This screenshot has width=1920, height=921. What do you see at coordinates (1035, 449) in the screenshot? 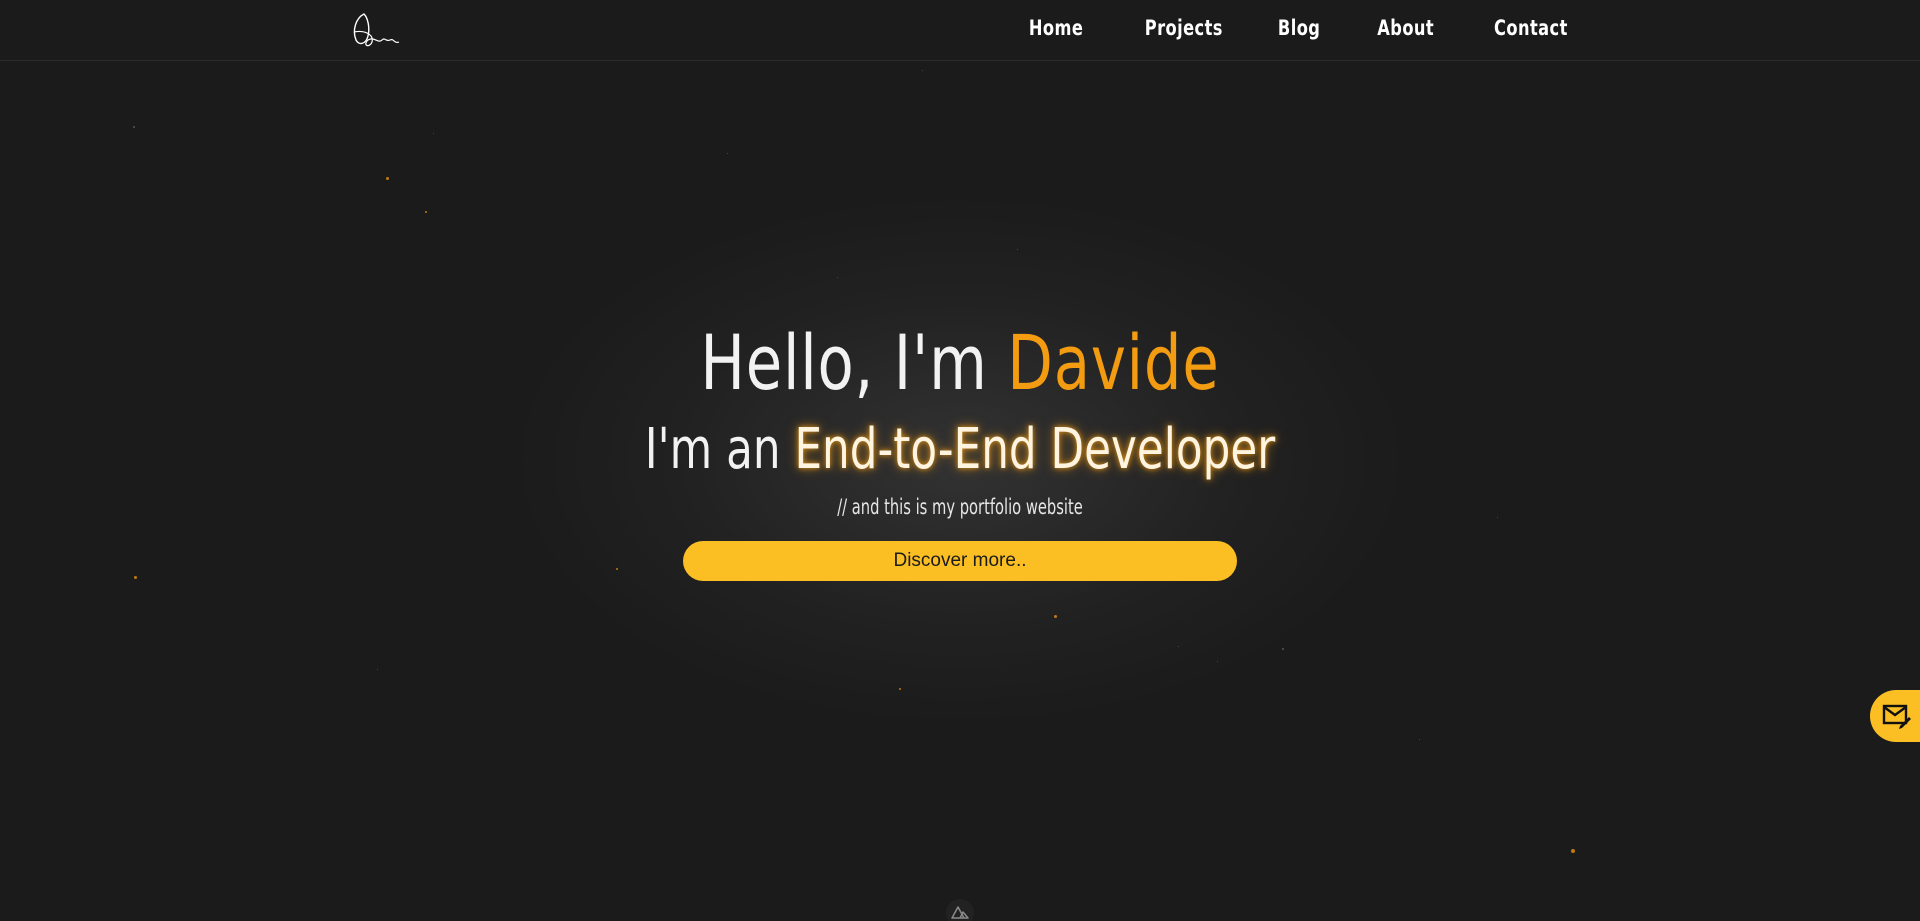
I see `role-text: End-to-End Developer` at bounding box center [1035, 449].